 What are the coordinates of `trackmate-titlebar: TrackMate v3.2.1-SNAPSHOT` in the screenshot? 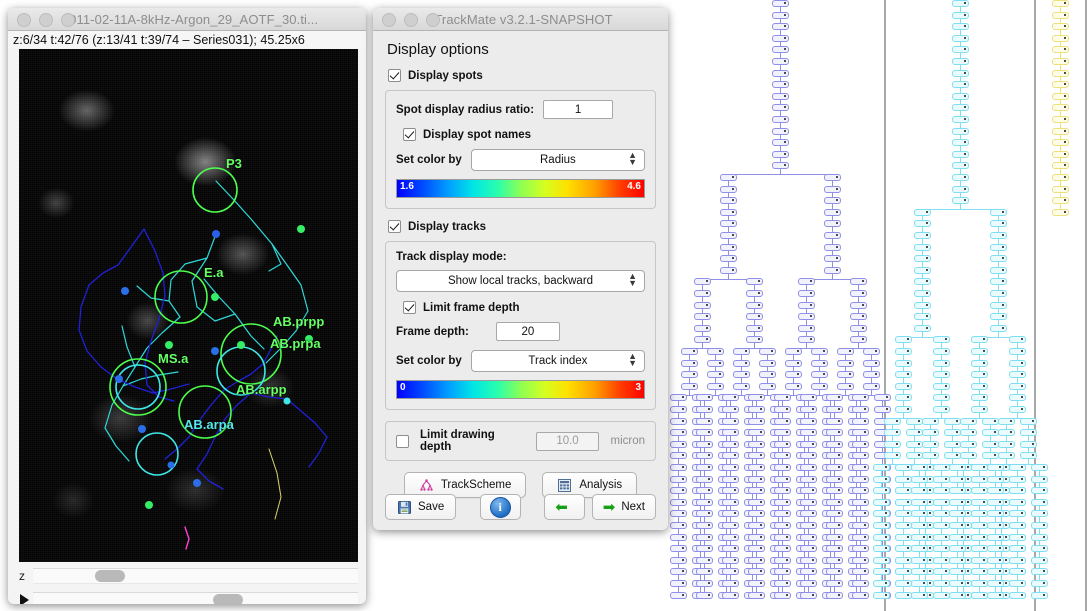 It's located at (520, 19).